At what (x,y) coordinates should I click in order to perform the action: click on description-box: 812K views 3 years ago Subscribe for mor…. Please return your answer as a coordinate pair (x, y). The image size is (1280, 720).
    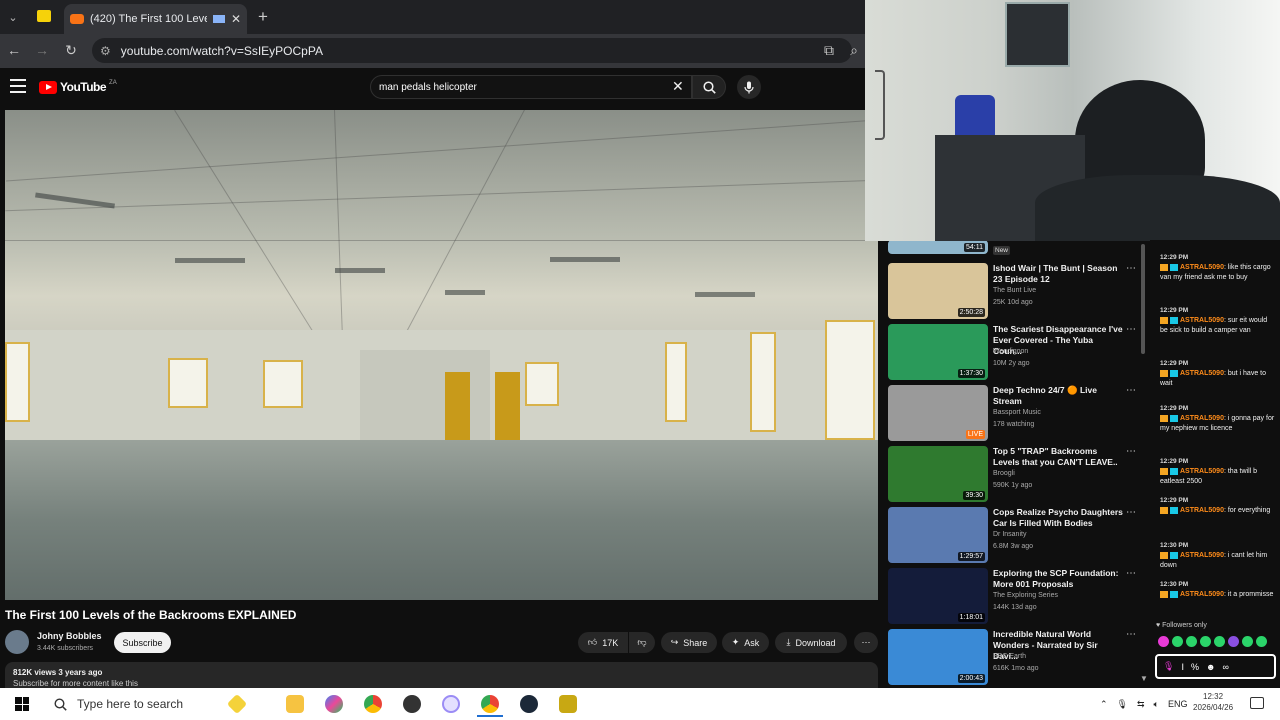
    Looking at the image, I should click on (441, 675).